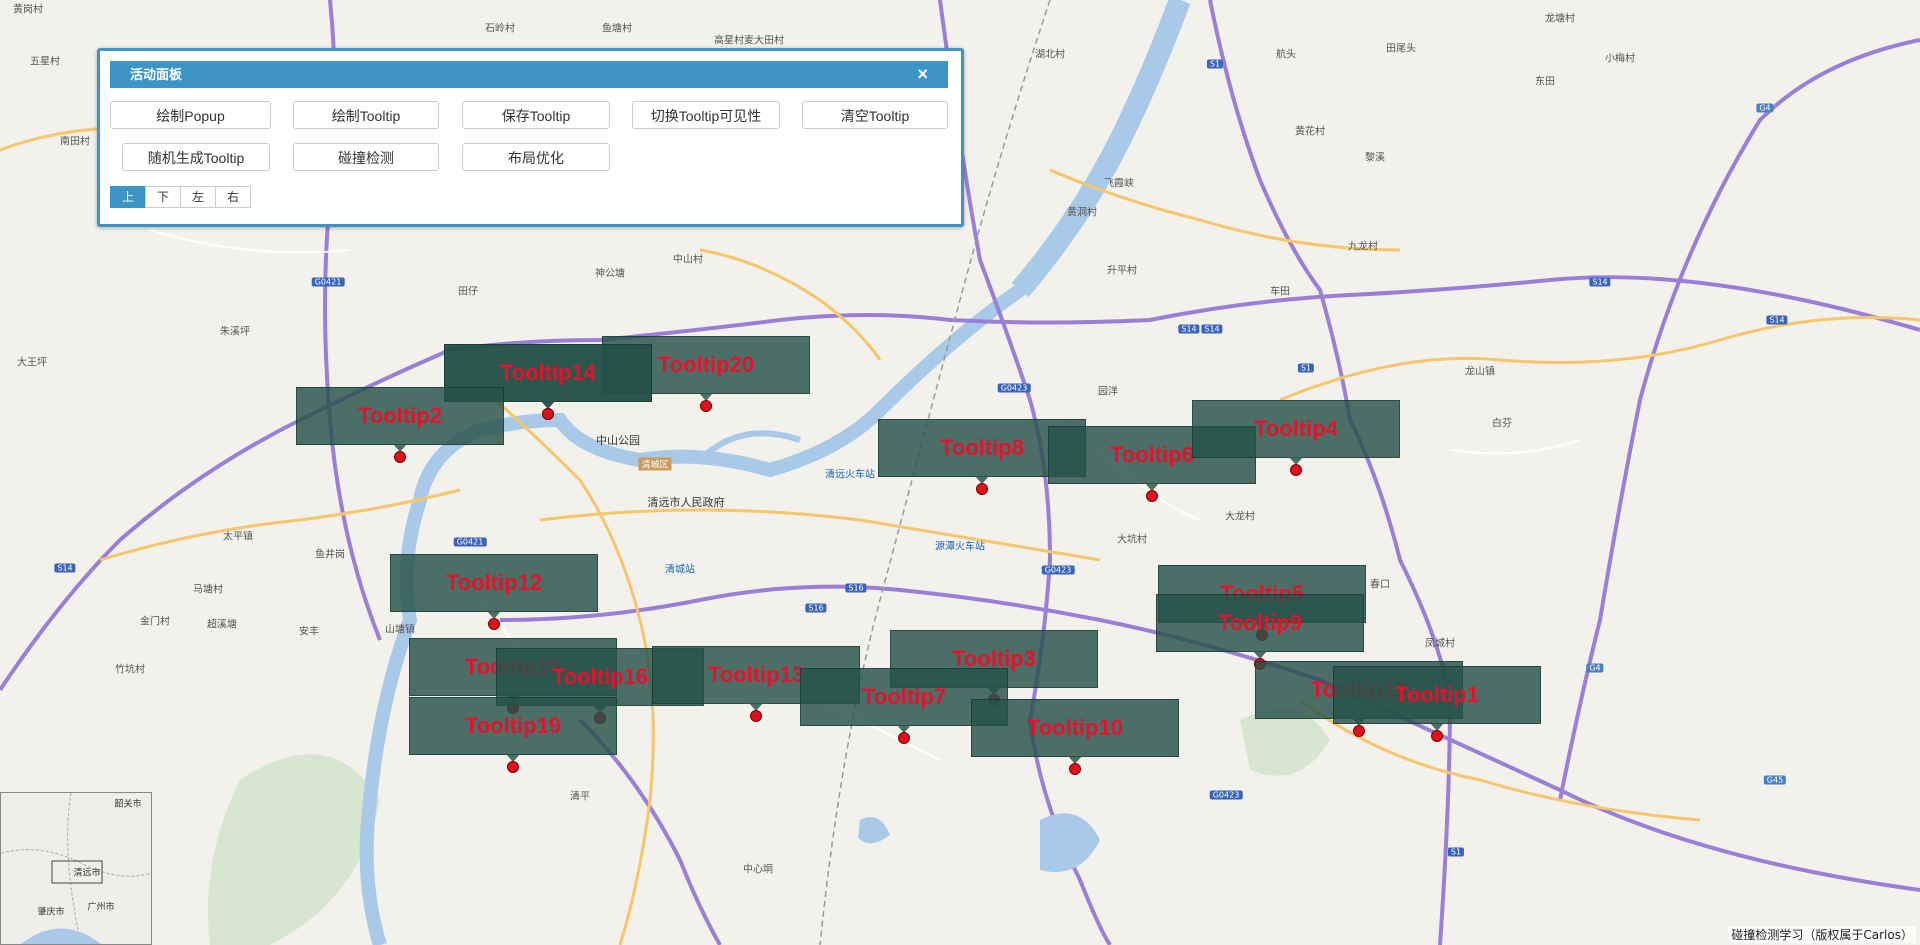 The width and height of the screenshot is (1920, 945). What do you see at coordinates (513, 725) in the screenshot?
I see `tooltip-label: Tooltip19` at bounding box center [513, 725].